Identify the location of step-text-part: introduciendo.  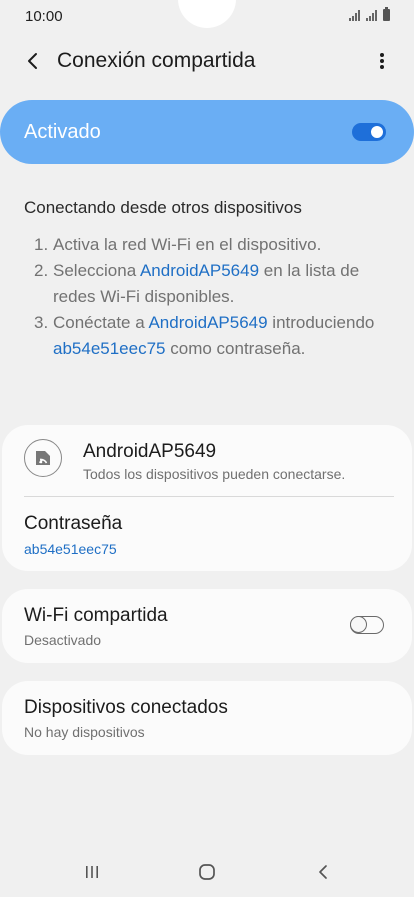
(321, 322).